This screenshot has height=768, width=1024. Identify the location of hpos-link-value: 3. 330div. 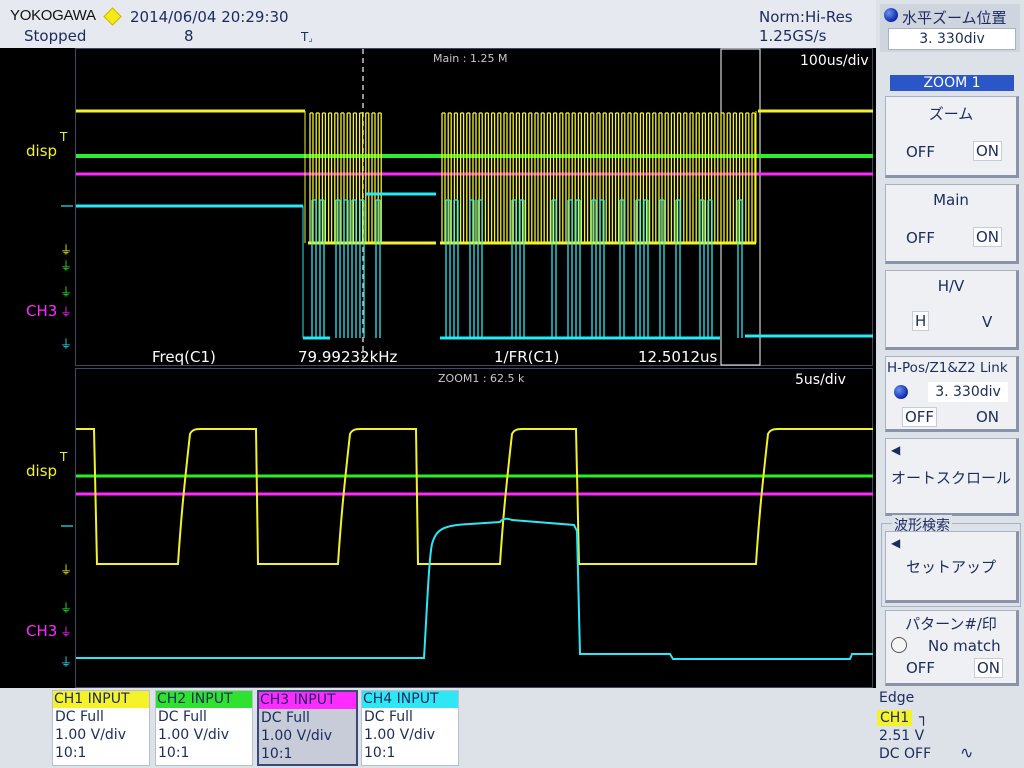
(968, 392).